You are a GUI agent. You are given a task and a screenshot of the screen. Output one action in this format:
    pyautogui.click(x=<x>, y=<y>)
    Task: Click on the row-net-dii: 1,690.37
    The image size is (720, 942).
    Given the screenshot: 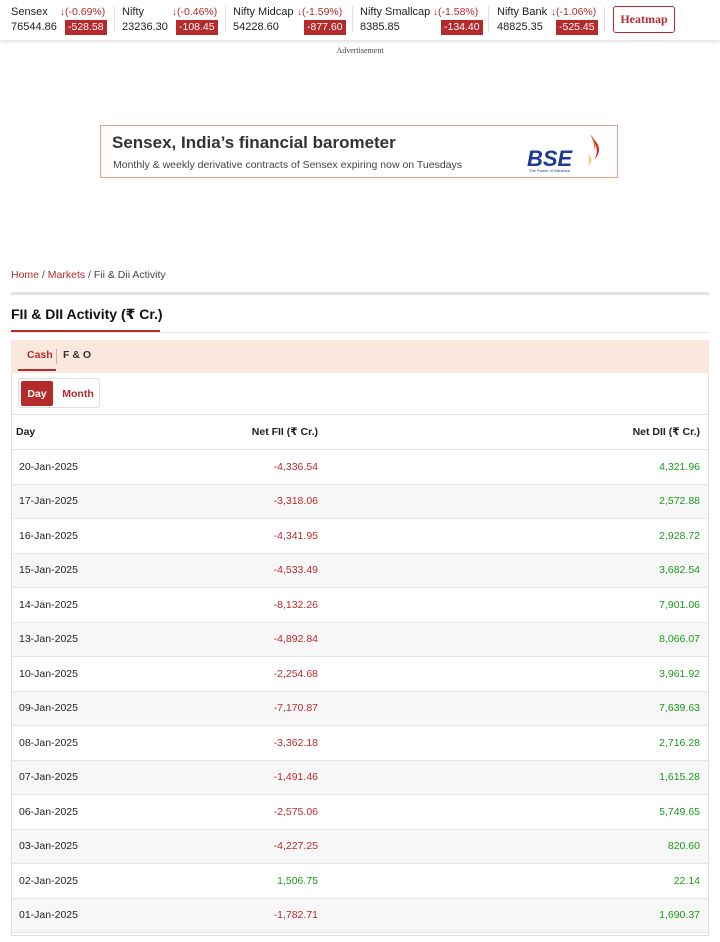 What is the action you would take?
    pyautogui.click(x=679, y=915)
    